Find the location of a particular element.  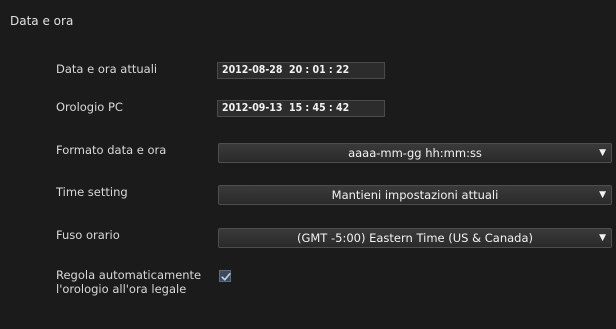

dst-label-line2: l'orologio all'ora legale is located at coordinates (121, 289).